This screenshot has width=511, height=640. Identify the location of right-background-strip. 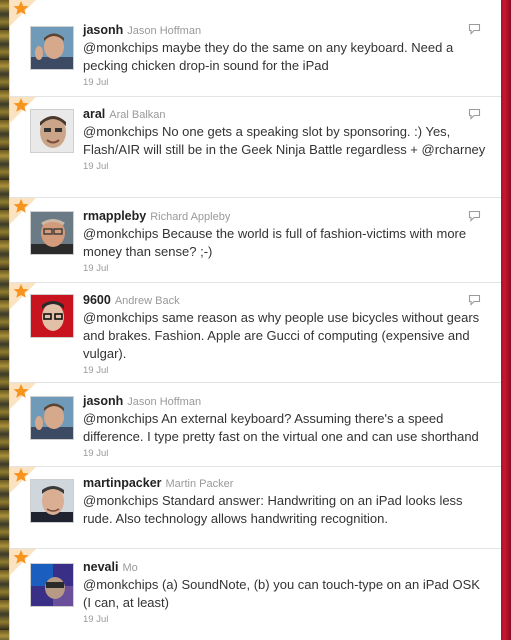
(505, 320).